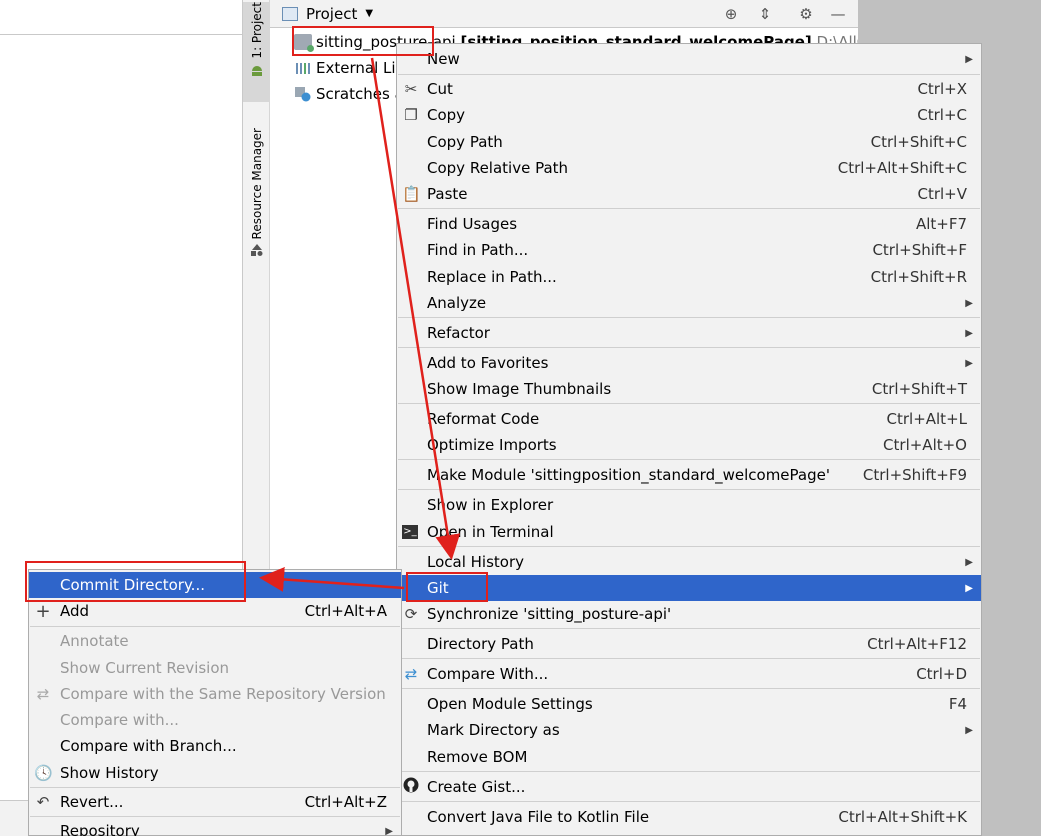  I want to click on menu-item-compare-with: ⇄ Compare With... Ctrl+D, so click(689, 674).